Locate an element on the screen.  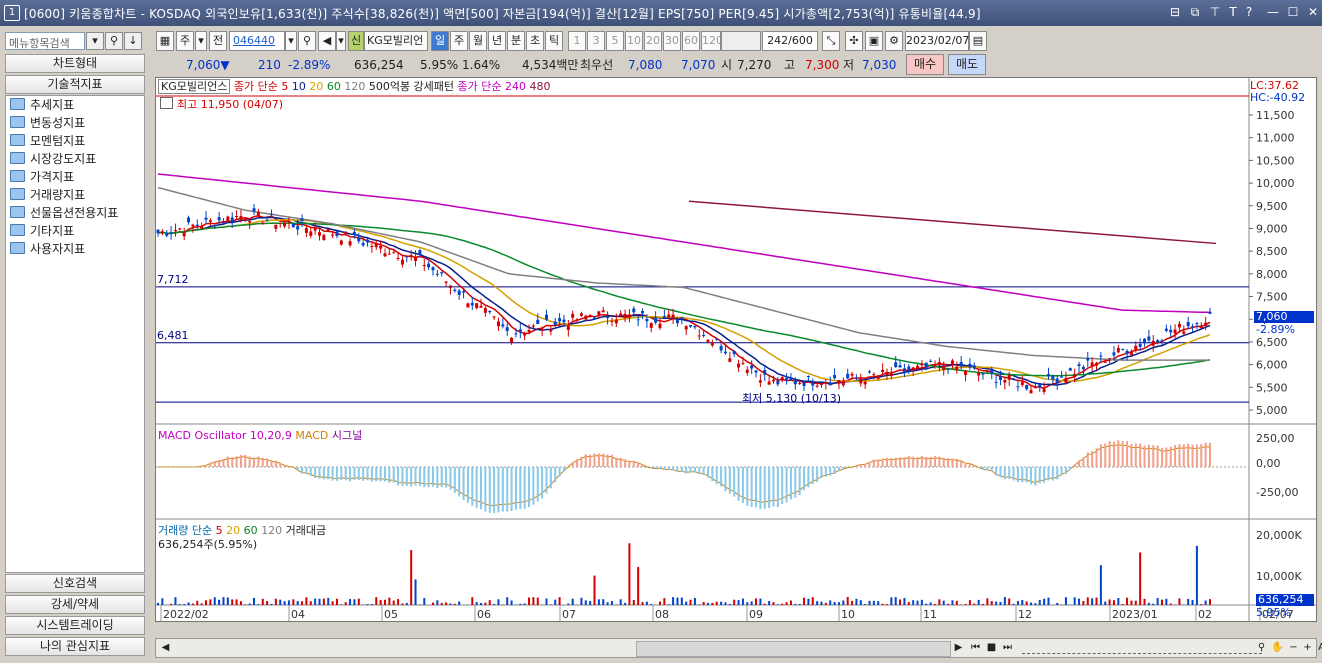
scroll-right-icon: ▶ is located at coordinates (958, 648).